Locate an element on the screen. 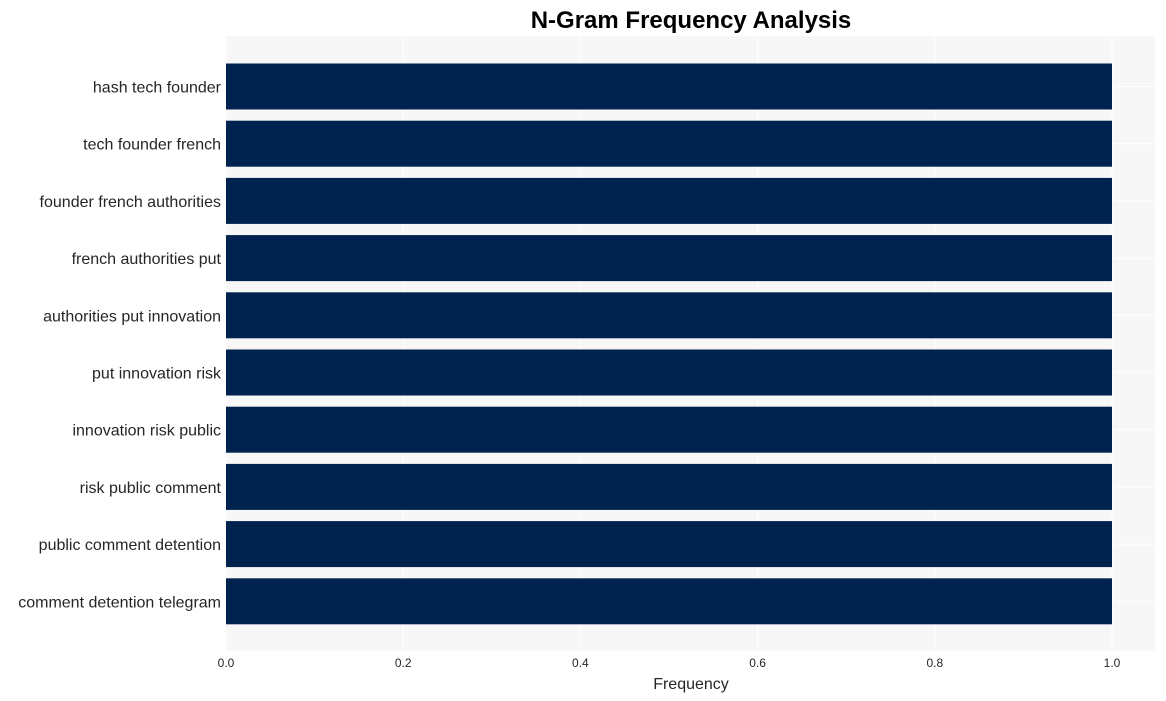 This screenshot has height=701, width=1166. y-tick-label: french authorities put is located at coordinates (147, 259).